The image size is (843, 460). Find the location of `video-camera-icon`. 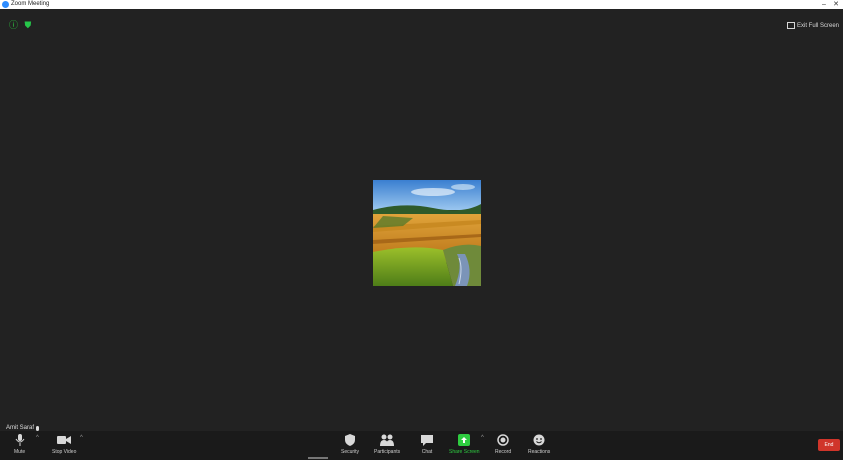

video-camera-icon is located at coordinates (64, 440).